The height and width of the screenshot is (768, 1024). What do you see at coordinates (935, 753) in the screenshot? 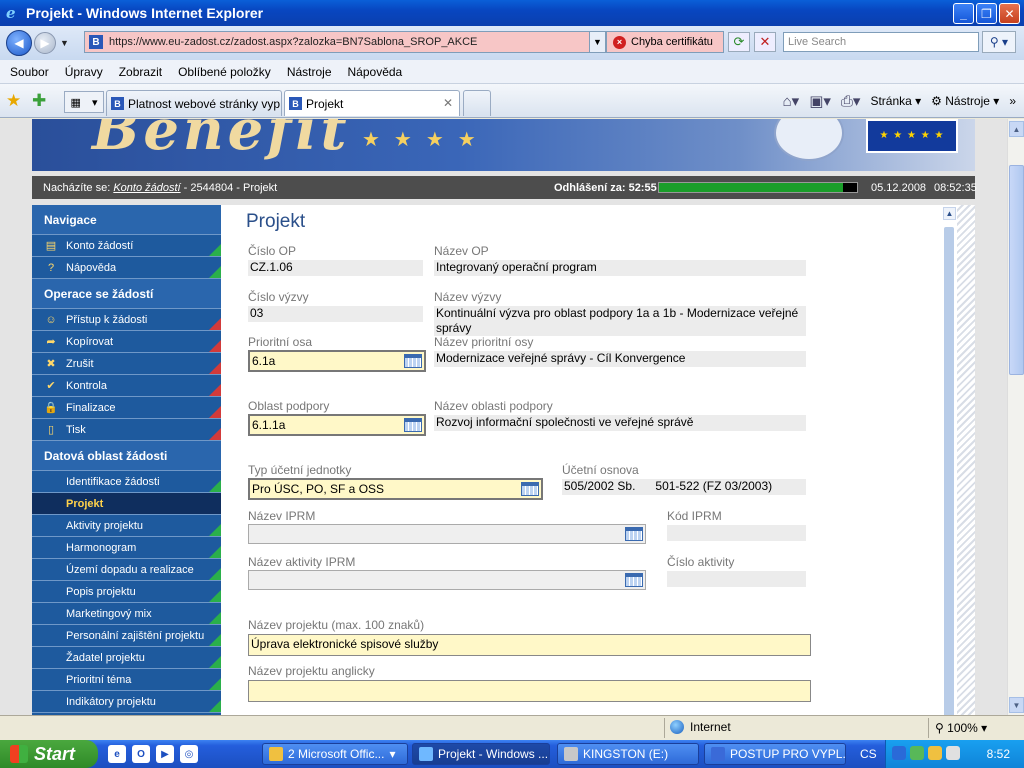
I see `tray-app-icon` at bounding box center [935, 753].